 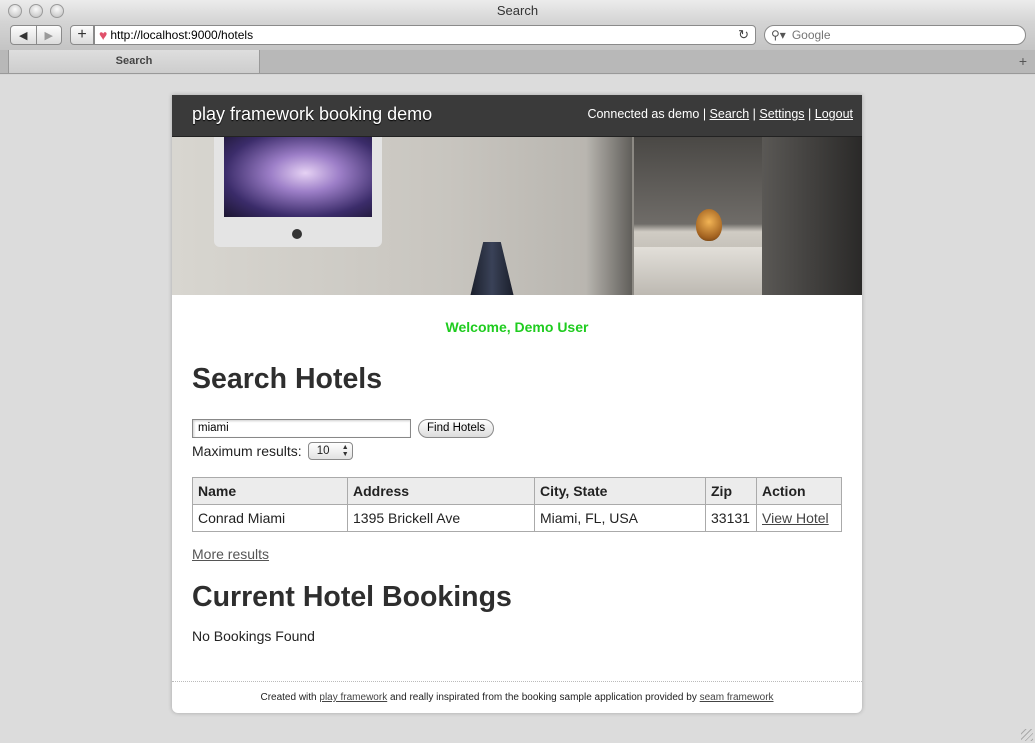 I want to click on minimize-window-button, so click(x=36, y=11).